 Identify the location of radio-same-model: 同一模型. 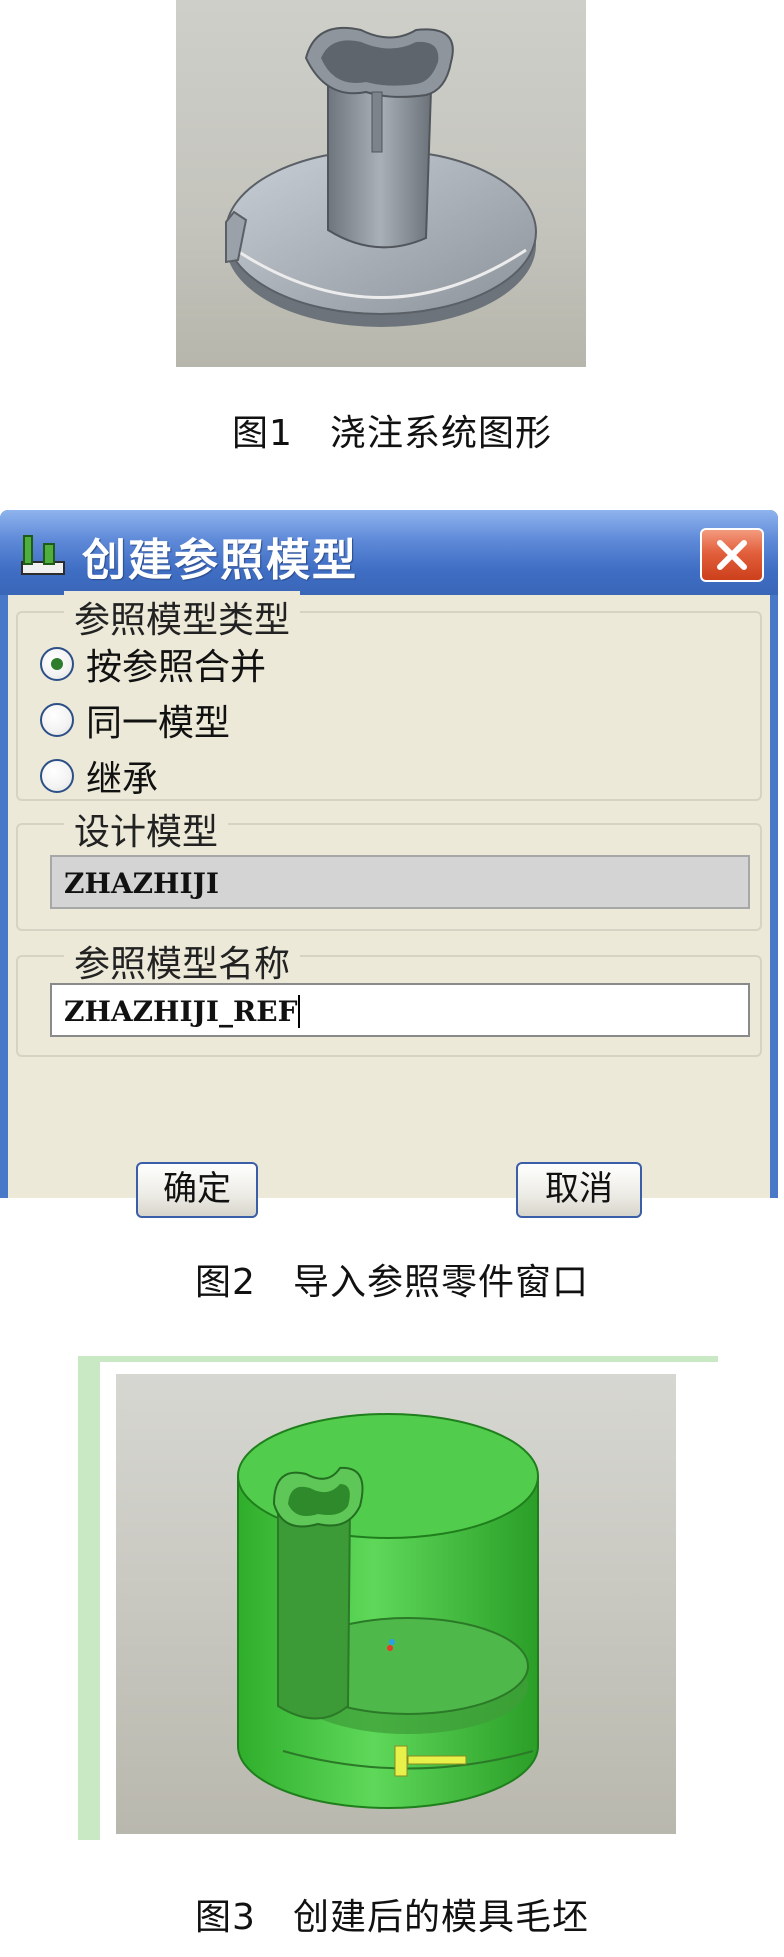
(135, 720).